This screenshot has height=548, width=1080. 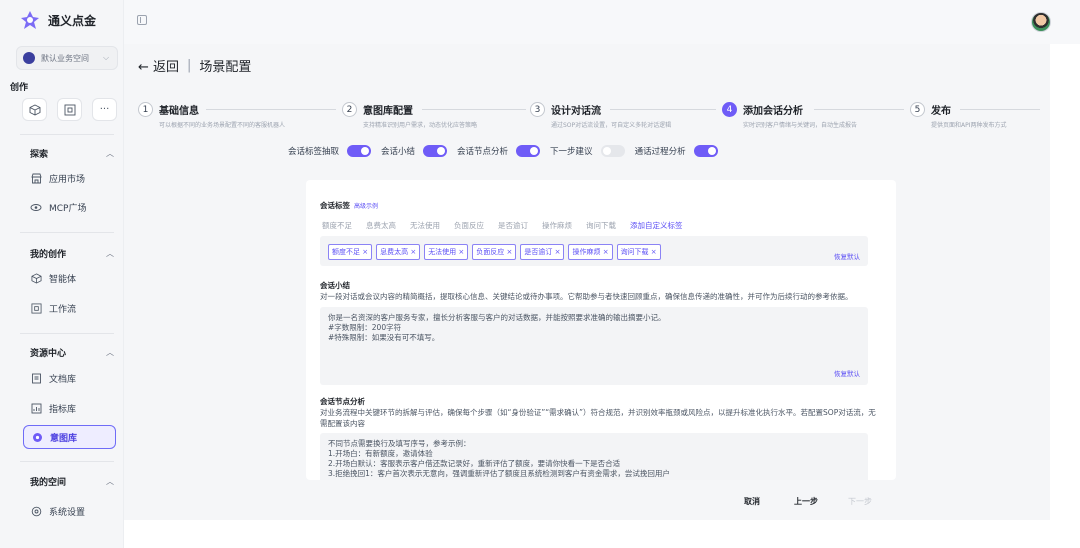 I want to click on create-section-title: 创作, so click(x=19, y=88).